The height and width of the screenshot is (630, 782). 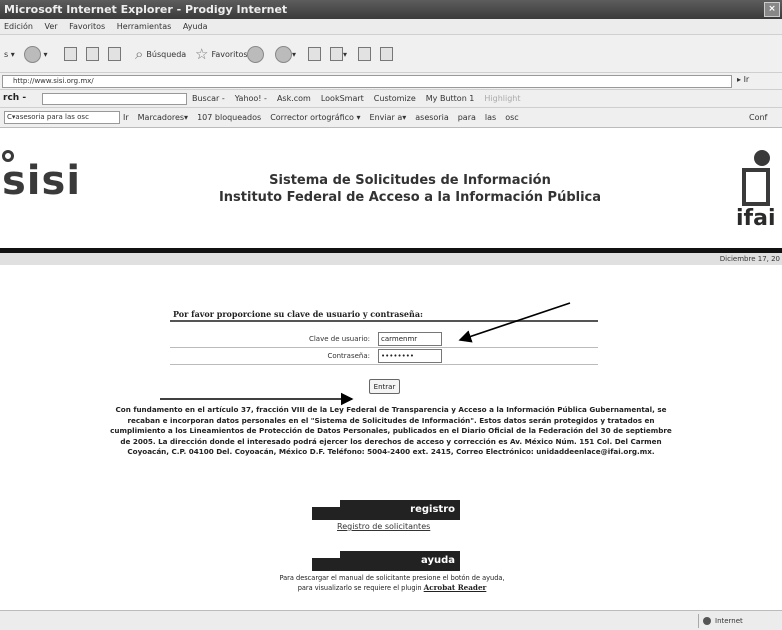 I want to click on mail-icon, so click(x=283, y=54).